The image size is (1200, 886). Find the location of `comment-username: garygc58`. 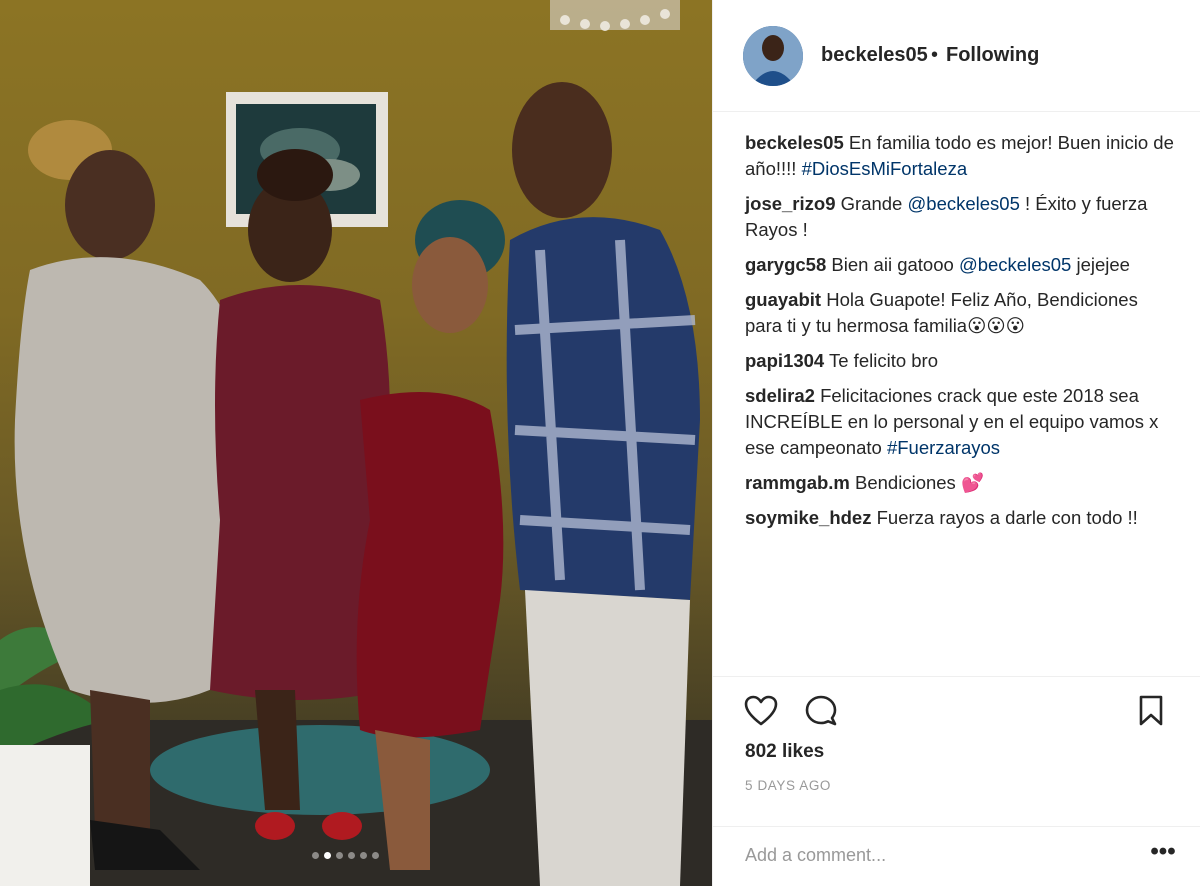

comment-username: garygc58 is located at coordinates (785, 264).